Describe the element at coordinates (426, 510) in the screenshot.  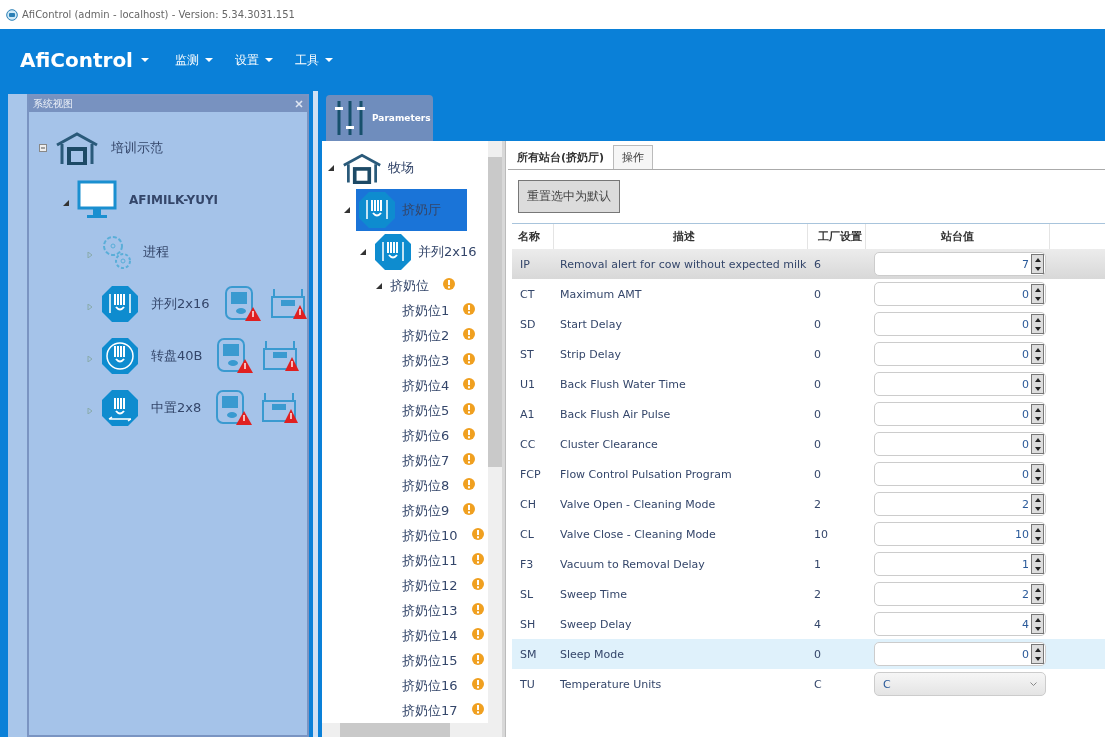
I see `tree-item: 挤奶位9` at that location.